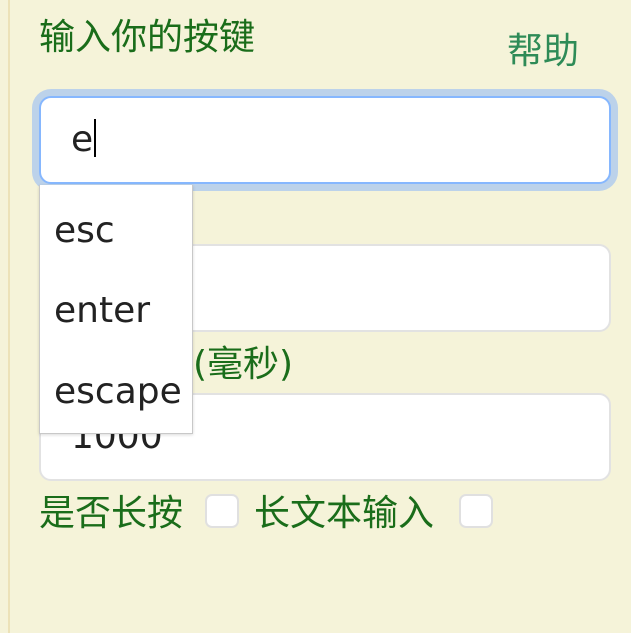  What do you see at coordinates (325, 140) in the screenshot?
I see `key-input: e` at bounding box center [325, 140].